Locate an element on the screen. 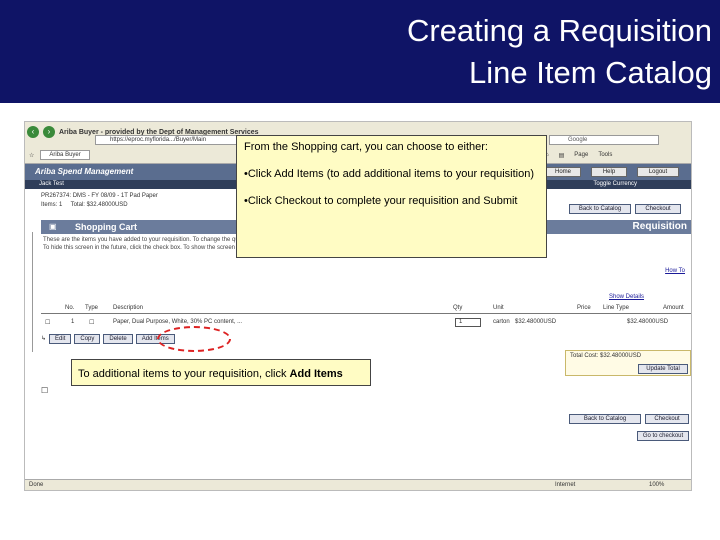  tab-ariba-buyer: Ariba Buyer is located at coordinates (65, 155).